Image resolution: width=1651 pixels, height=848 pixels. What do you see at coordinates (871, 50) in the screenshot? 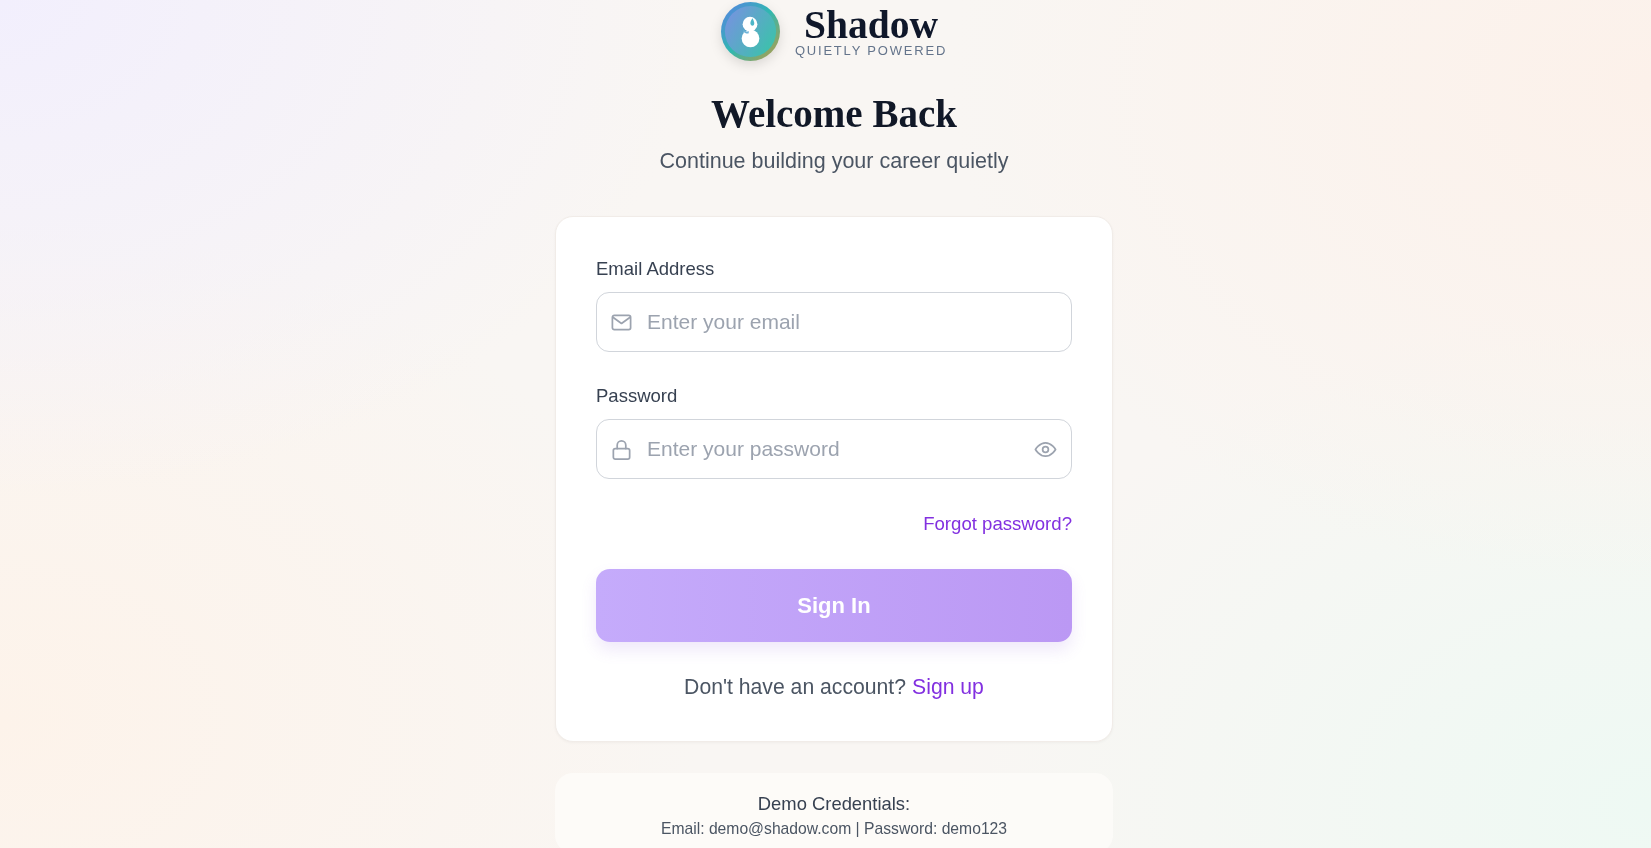
I see `brand-tagline: QUIETLY POWERED` at bounding box center [871, 50].